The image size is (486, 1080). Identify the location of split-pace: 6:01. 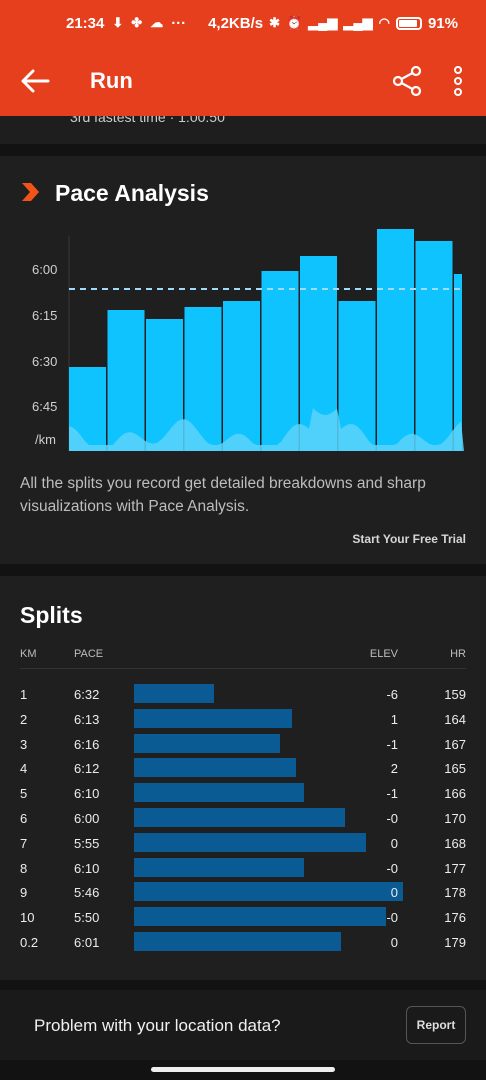
(87, 942).